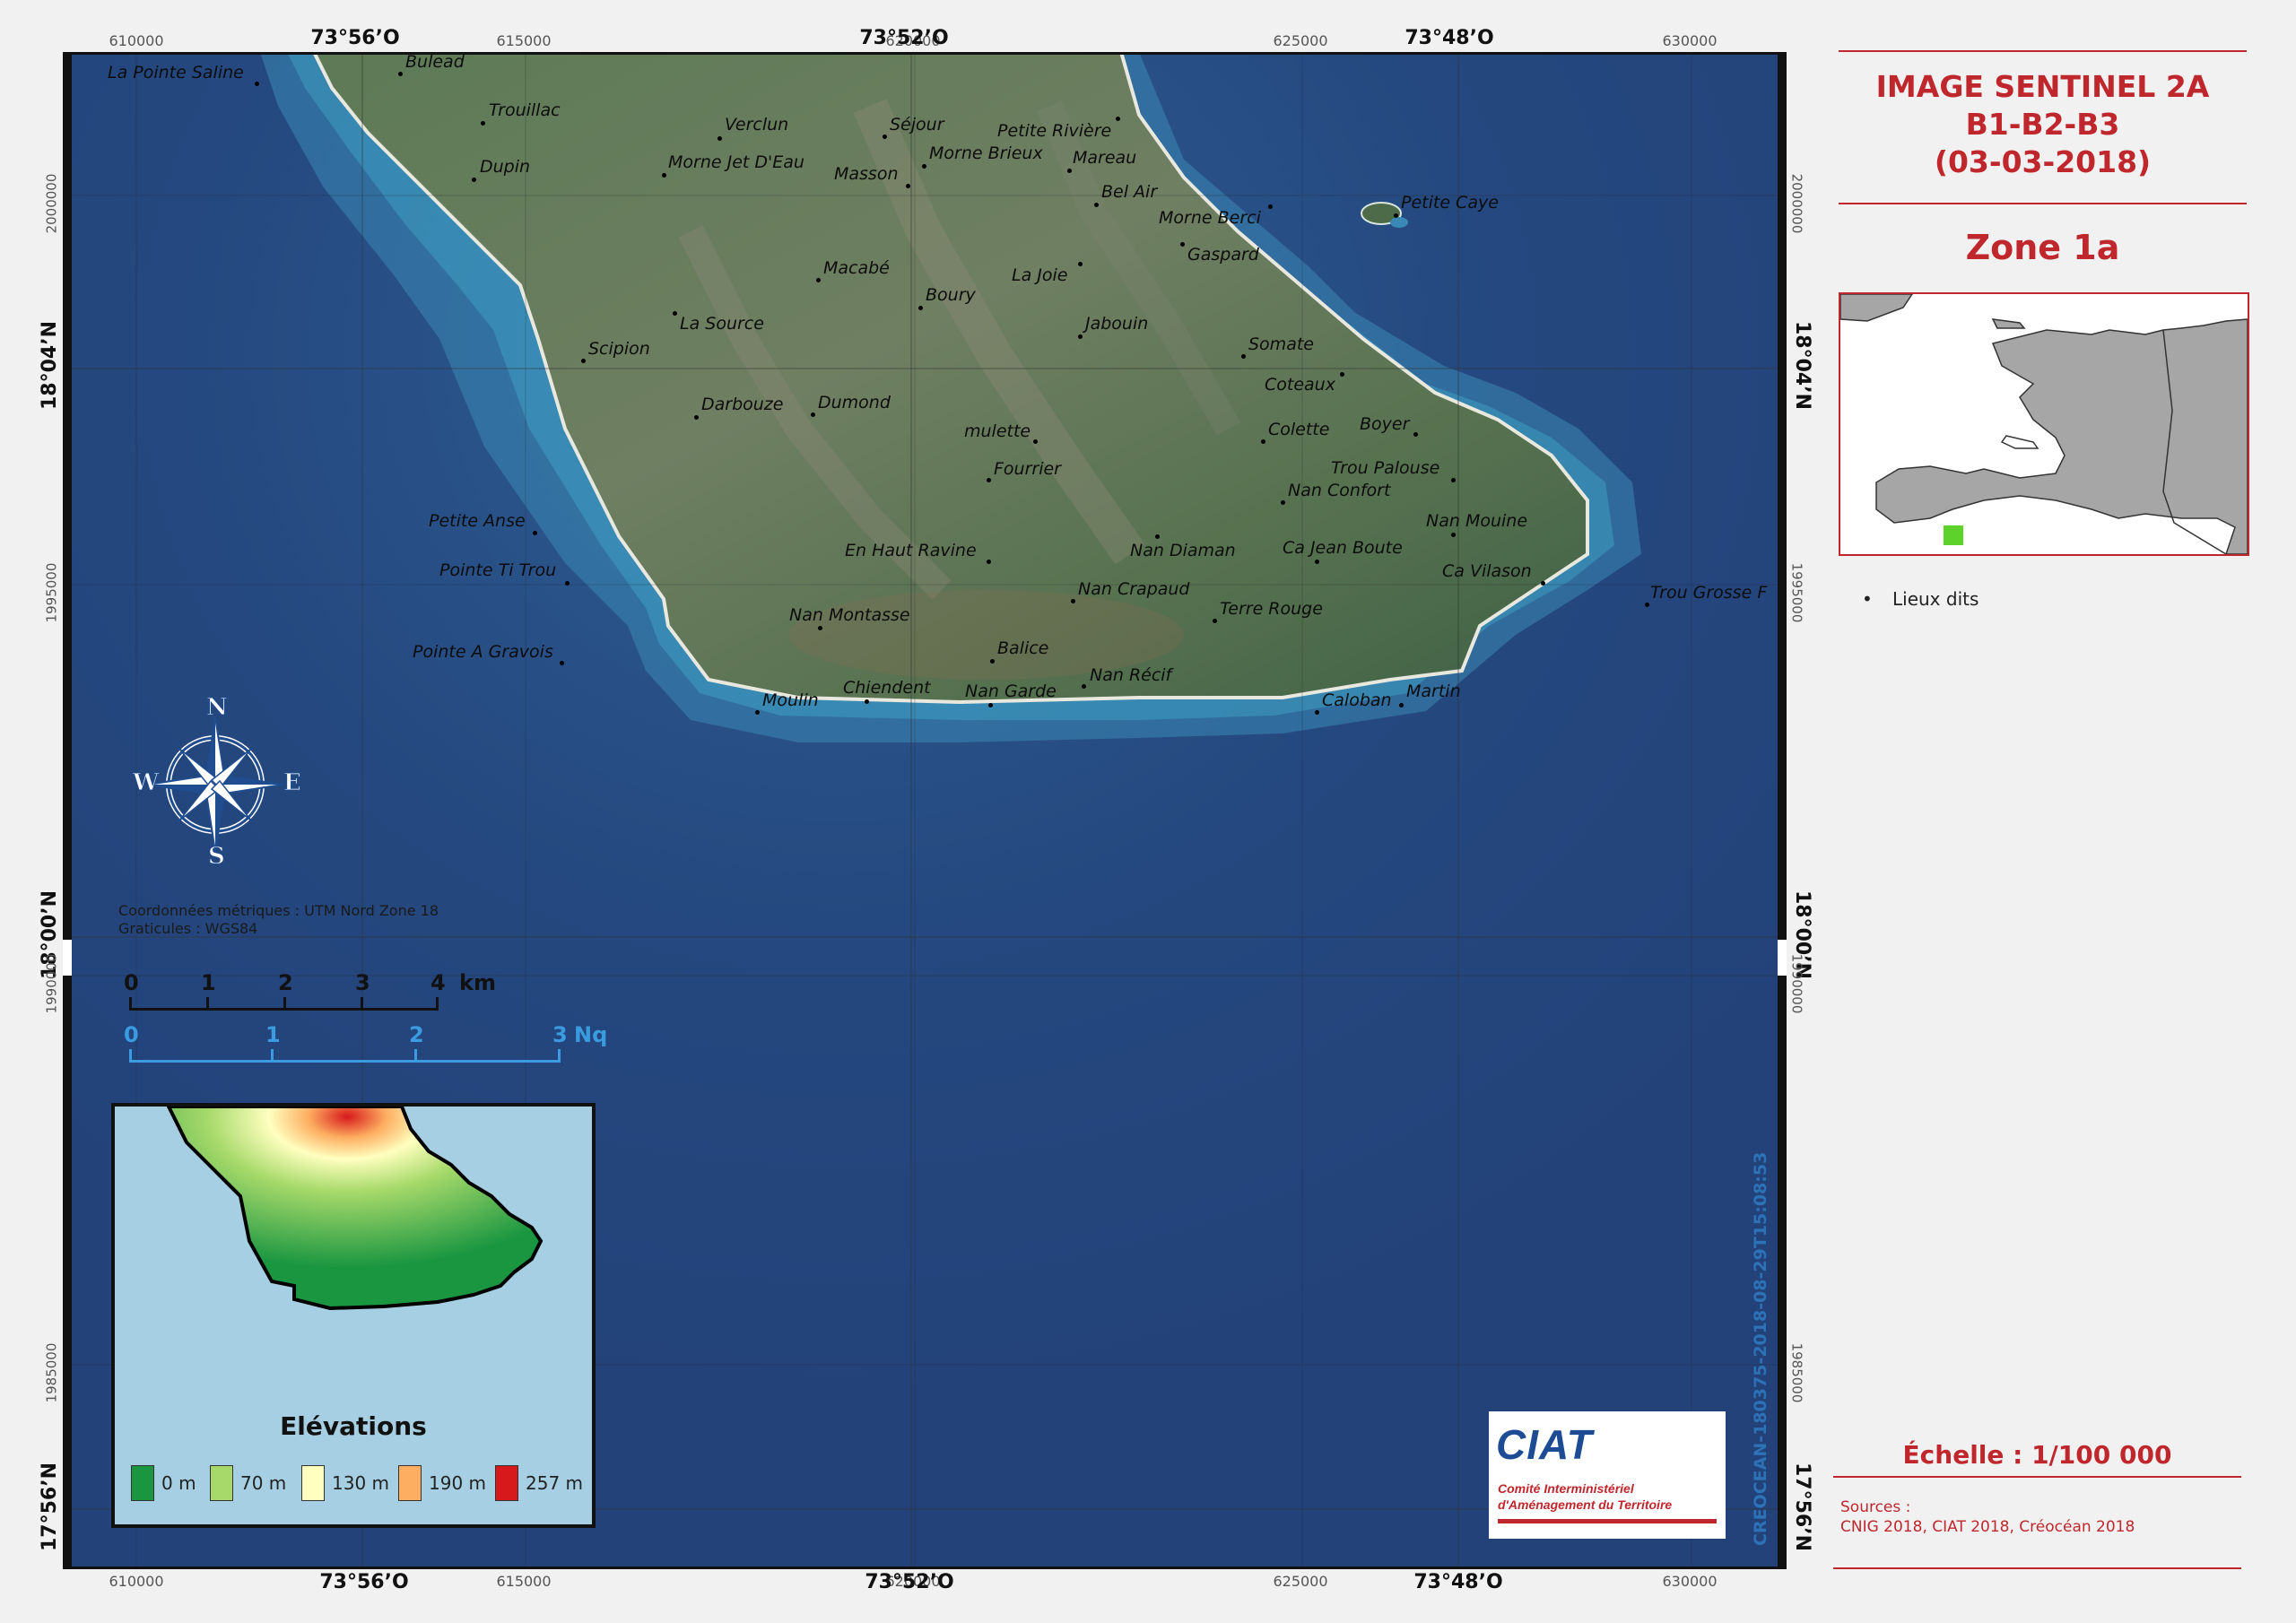  What do you see at coordinates (525, 110) in the screenshot?
I see `place-label: Trouillac` at bounding box center [525, 110].